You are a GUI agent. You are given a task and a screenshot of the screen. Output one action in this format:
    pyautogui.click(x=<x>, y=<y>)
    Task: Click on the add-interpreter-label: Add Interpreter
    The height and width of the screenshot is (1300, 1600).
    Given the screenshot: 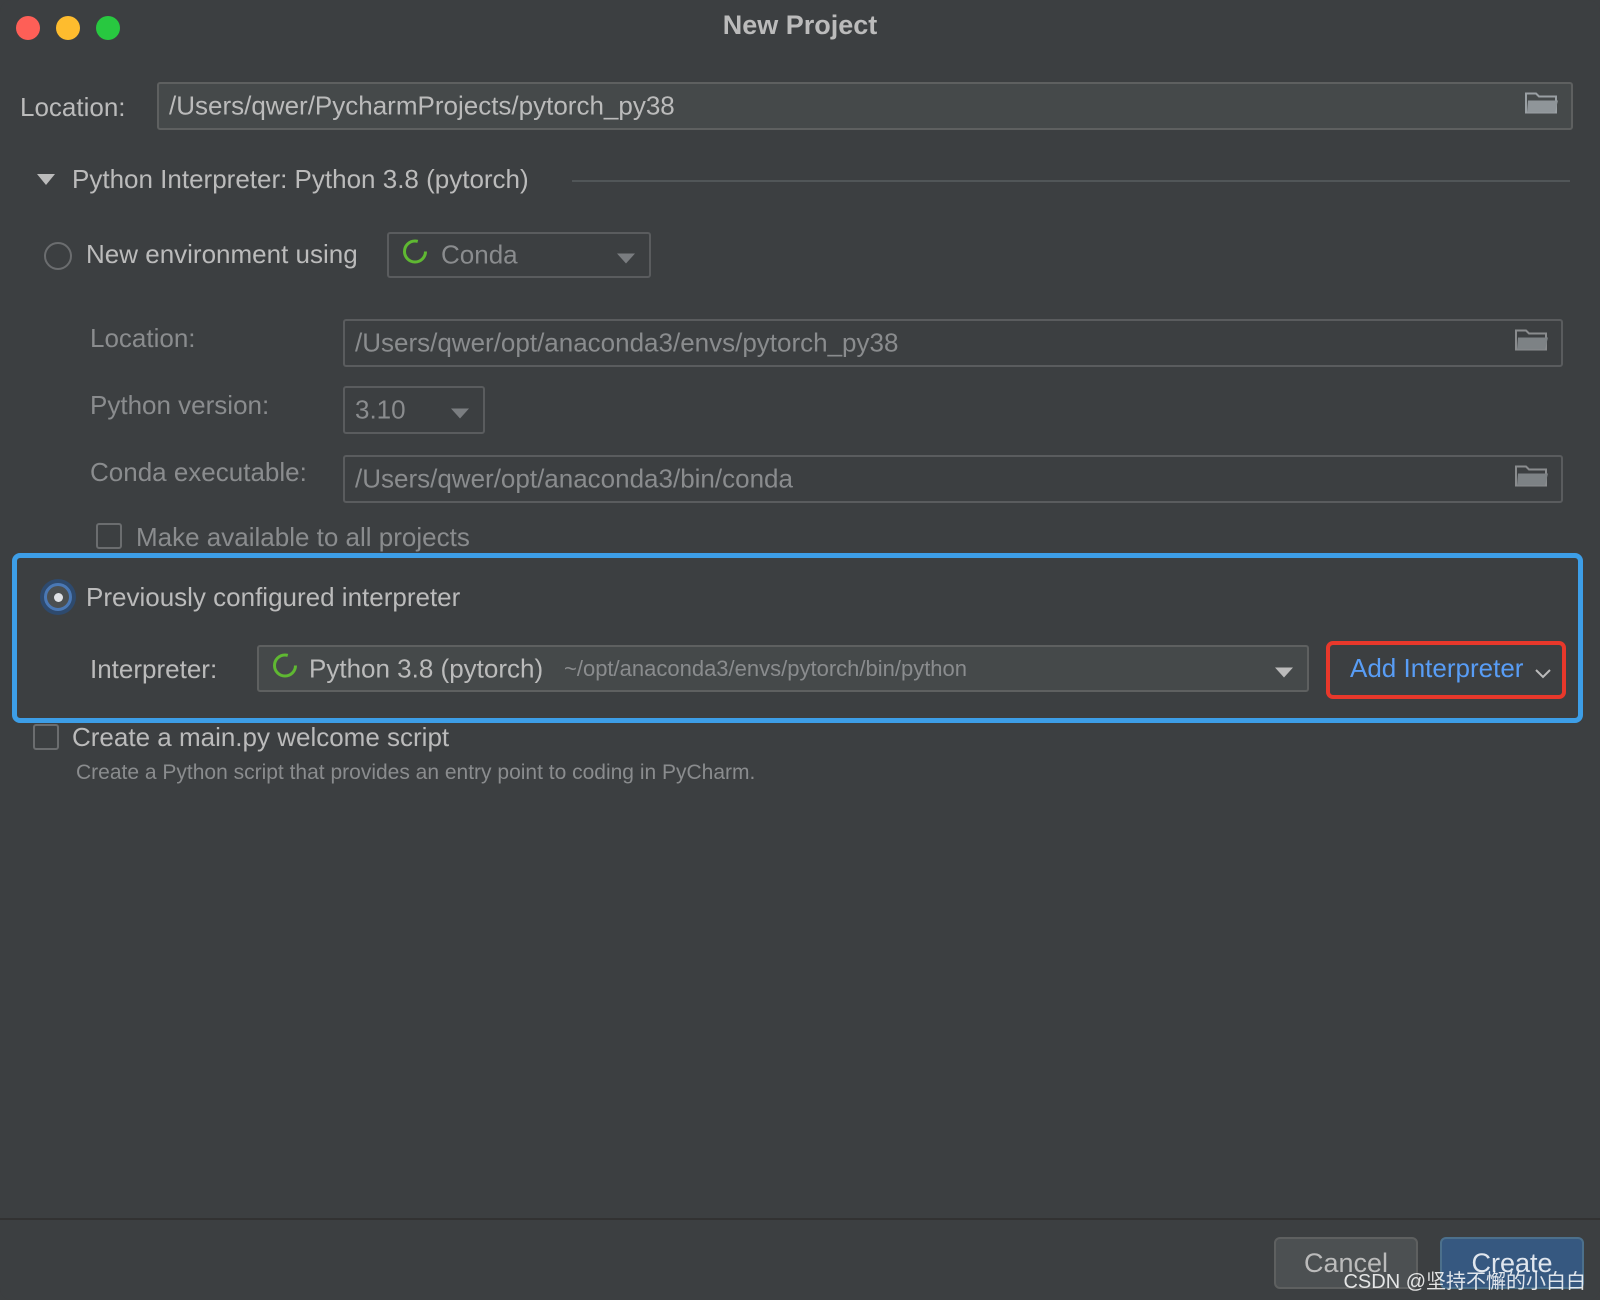 What is the action you would take?
    pyautogui.click(x=1437, y=668)
    